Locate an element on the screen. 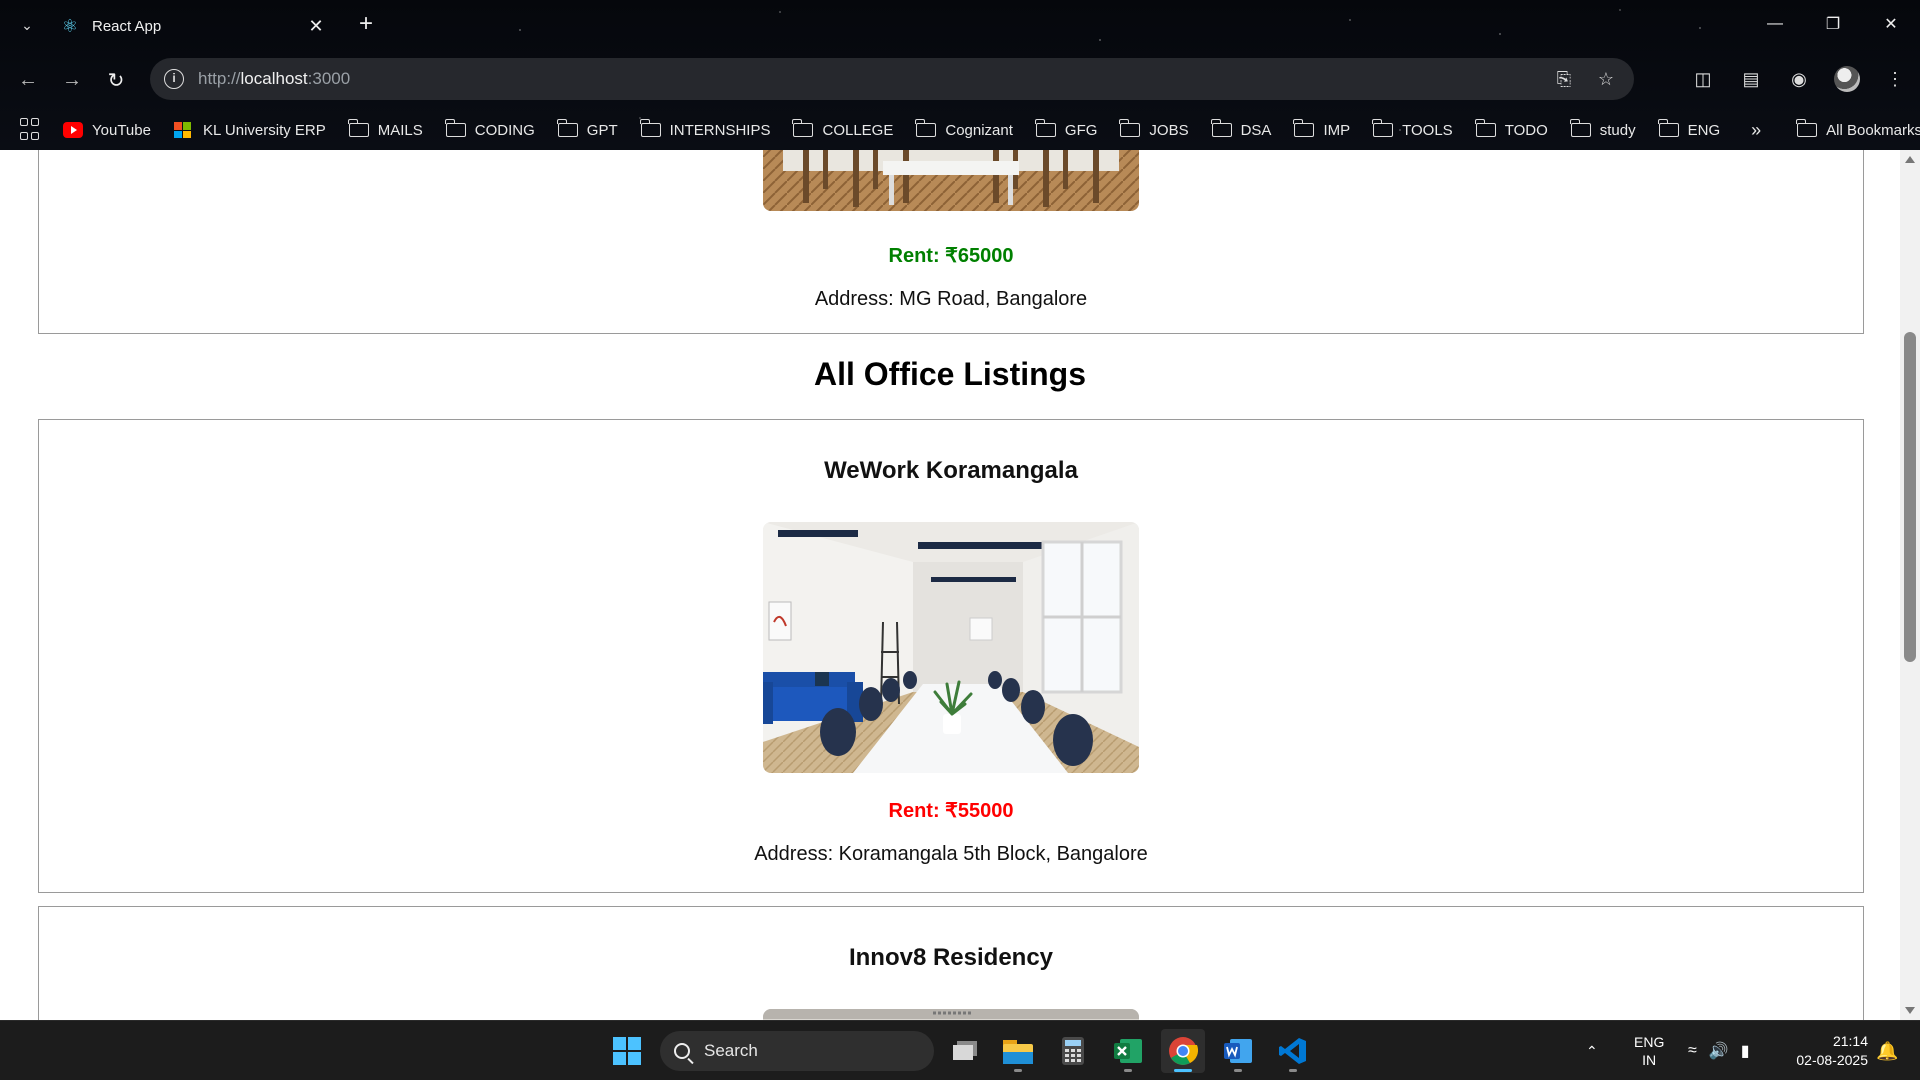  start-button is located at coordinates (627, 1051).